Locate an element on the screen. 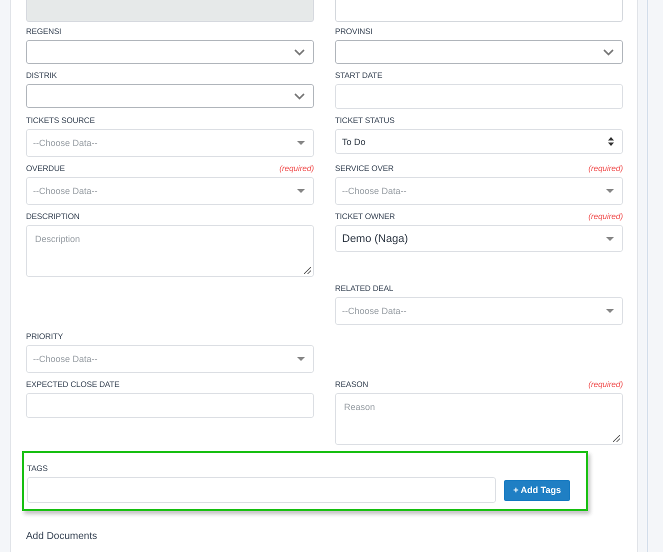  selected-value: Demo (Naga) is located at coordinates (375, 238).